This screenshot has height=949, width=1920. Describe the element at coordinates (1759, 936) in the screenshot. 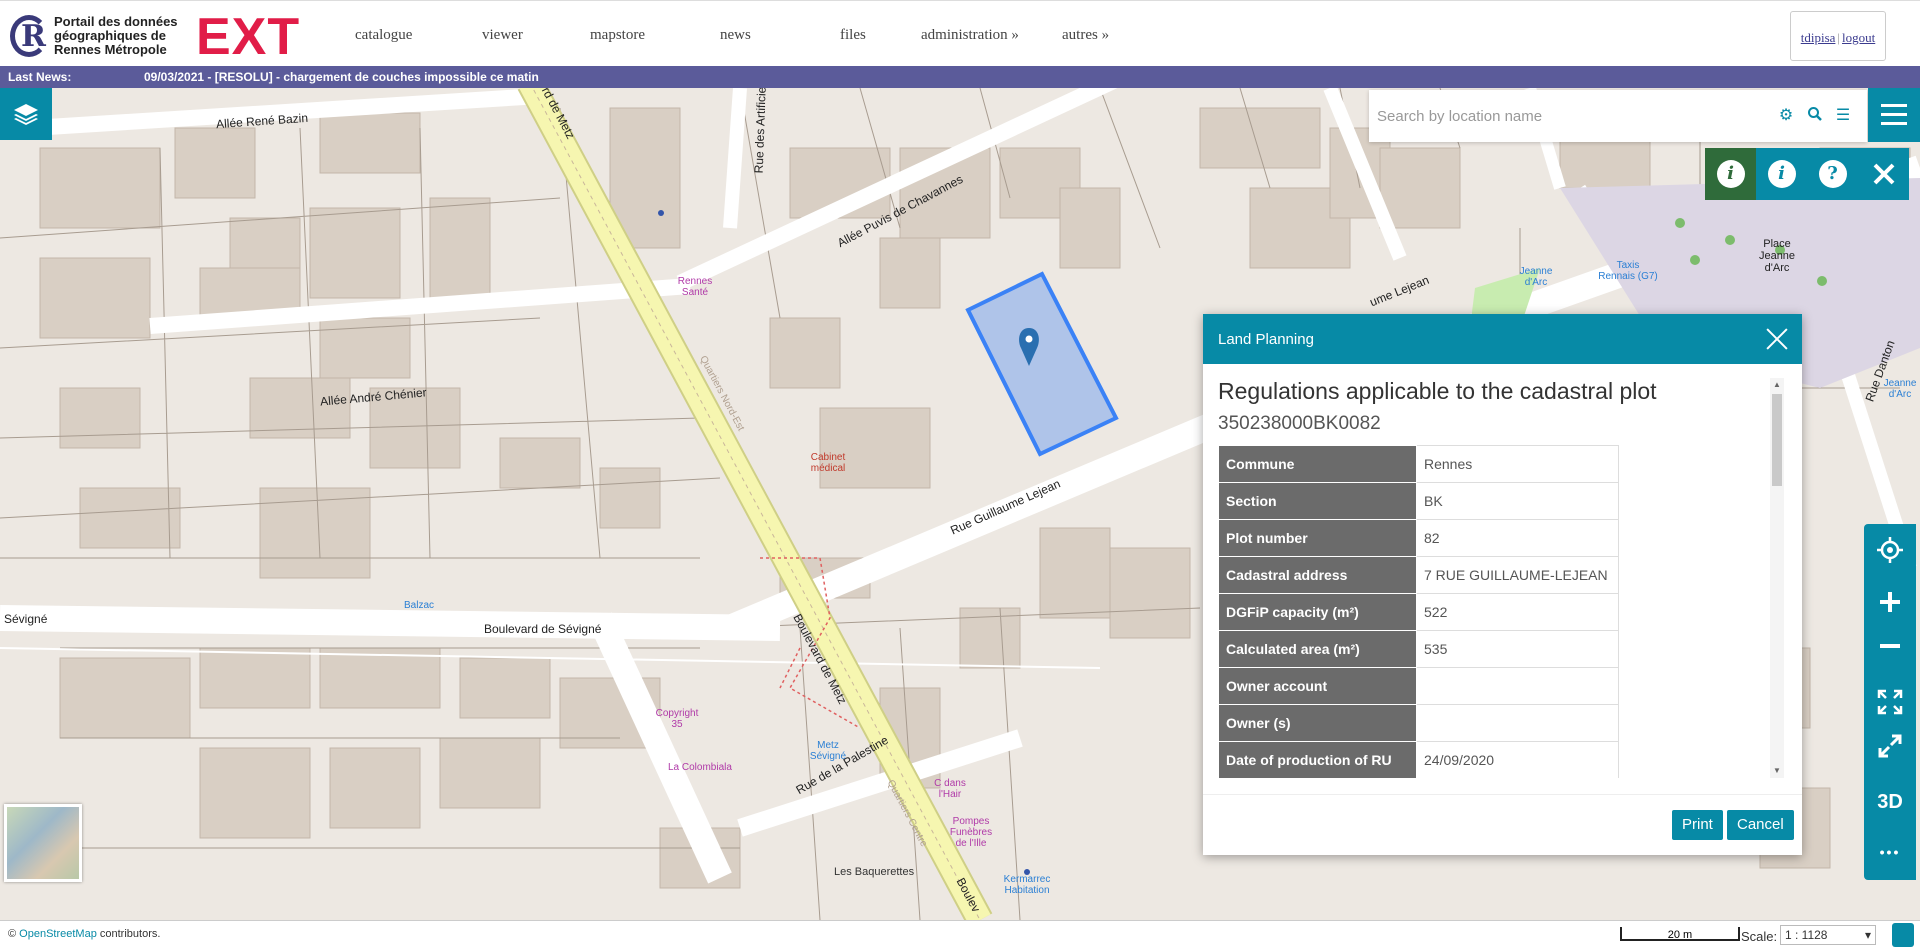

I see `scale-label: Scale:` at that location.